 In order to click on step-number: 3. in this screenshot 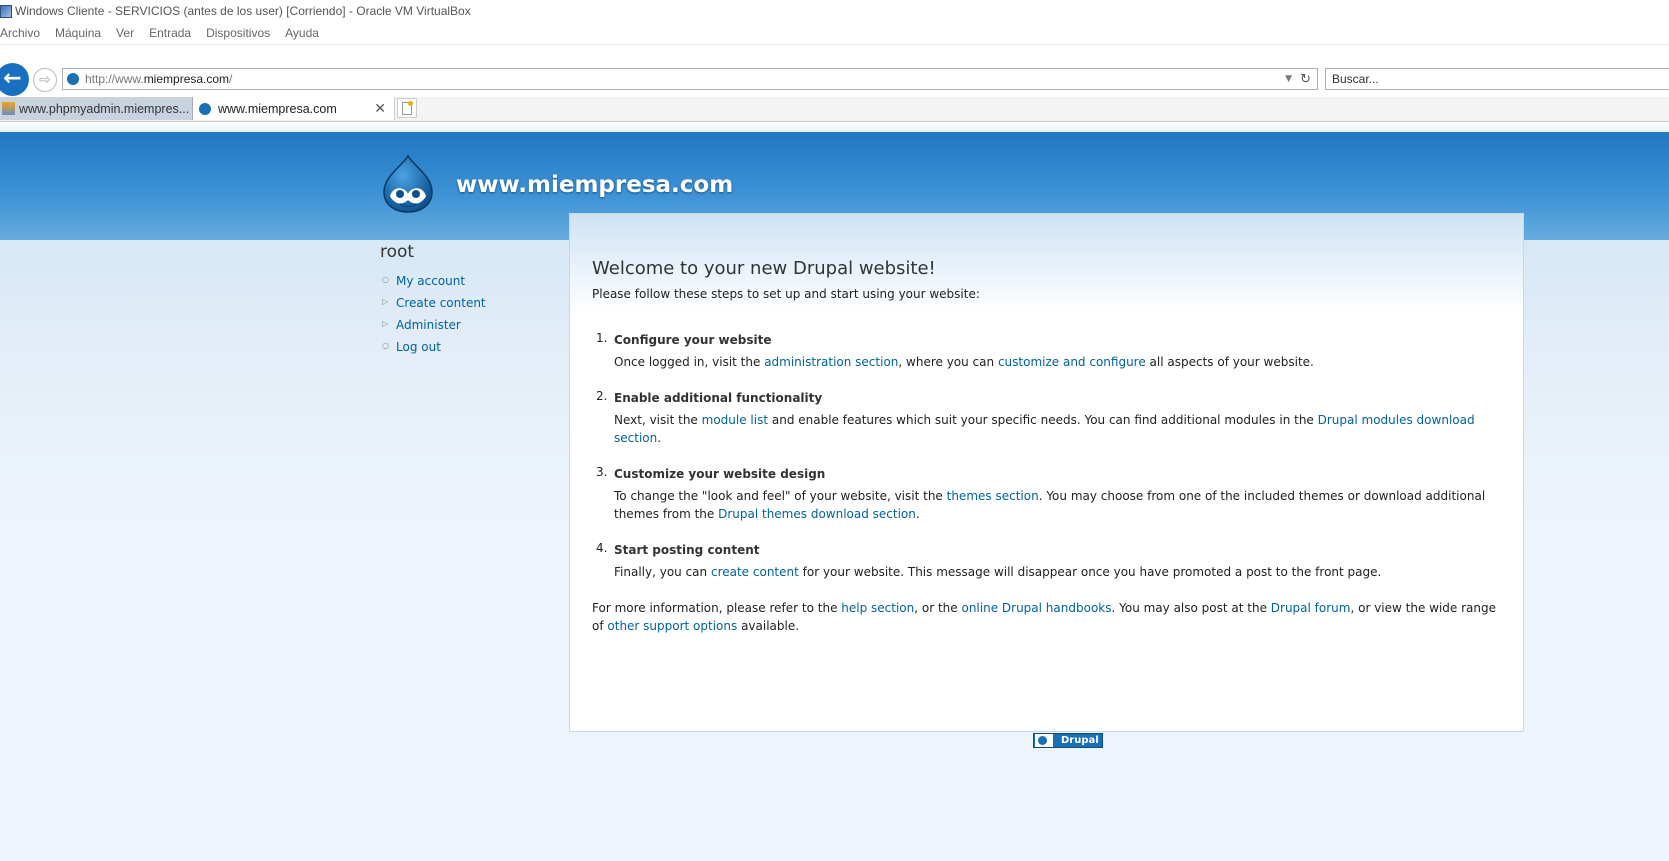, I will do `click(602, 472)`.